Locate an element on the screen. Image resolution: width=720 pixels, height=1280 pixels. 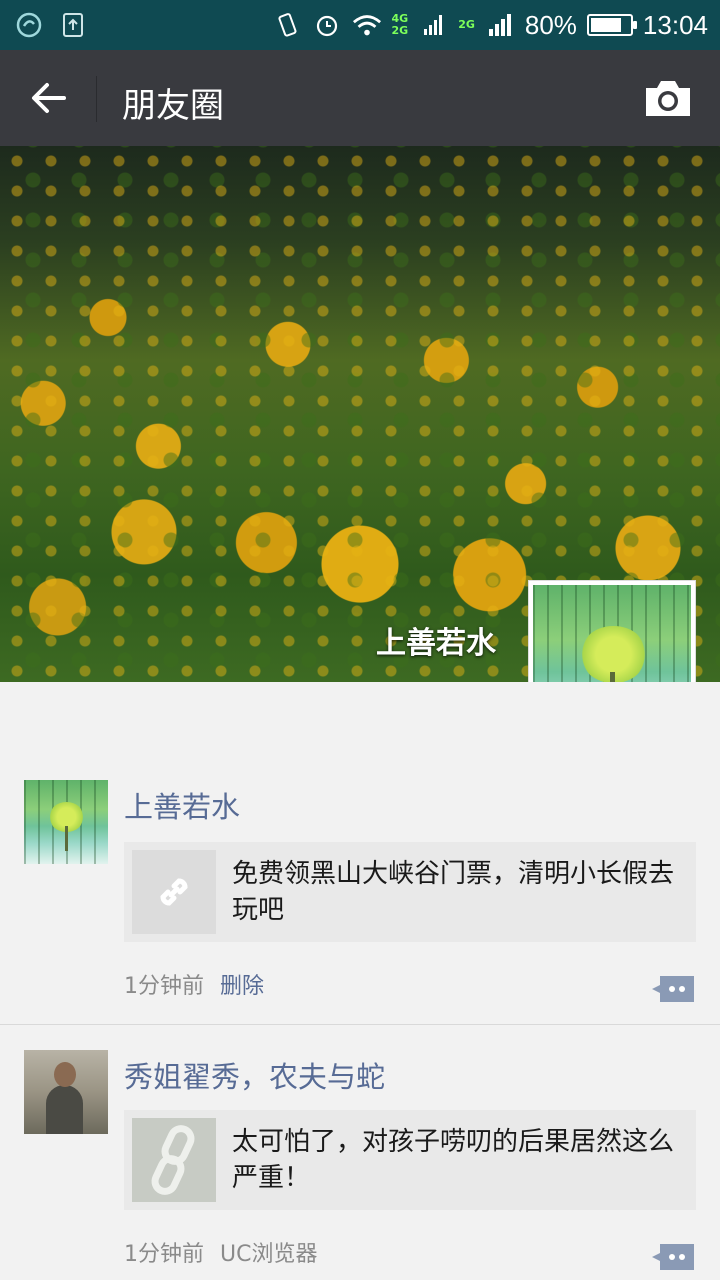
status-right: 4G 2G 2G 80% 13:04 is located at coordinates (490, 25).